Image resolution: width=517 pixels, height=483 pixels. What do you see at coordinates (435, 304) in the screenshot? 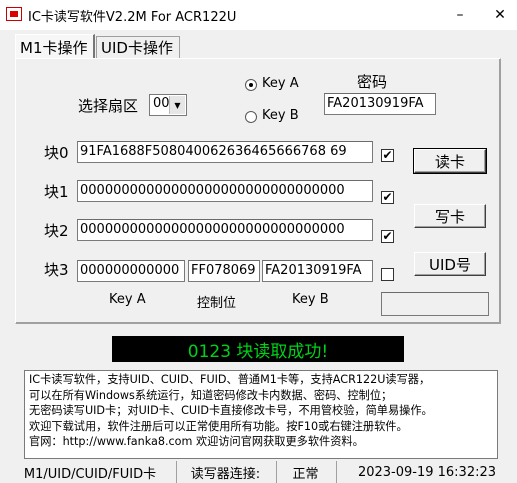
I see `uid-display` at bounding box center [435, 304].